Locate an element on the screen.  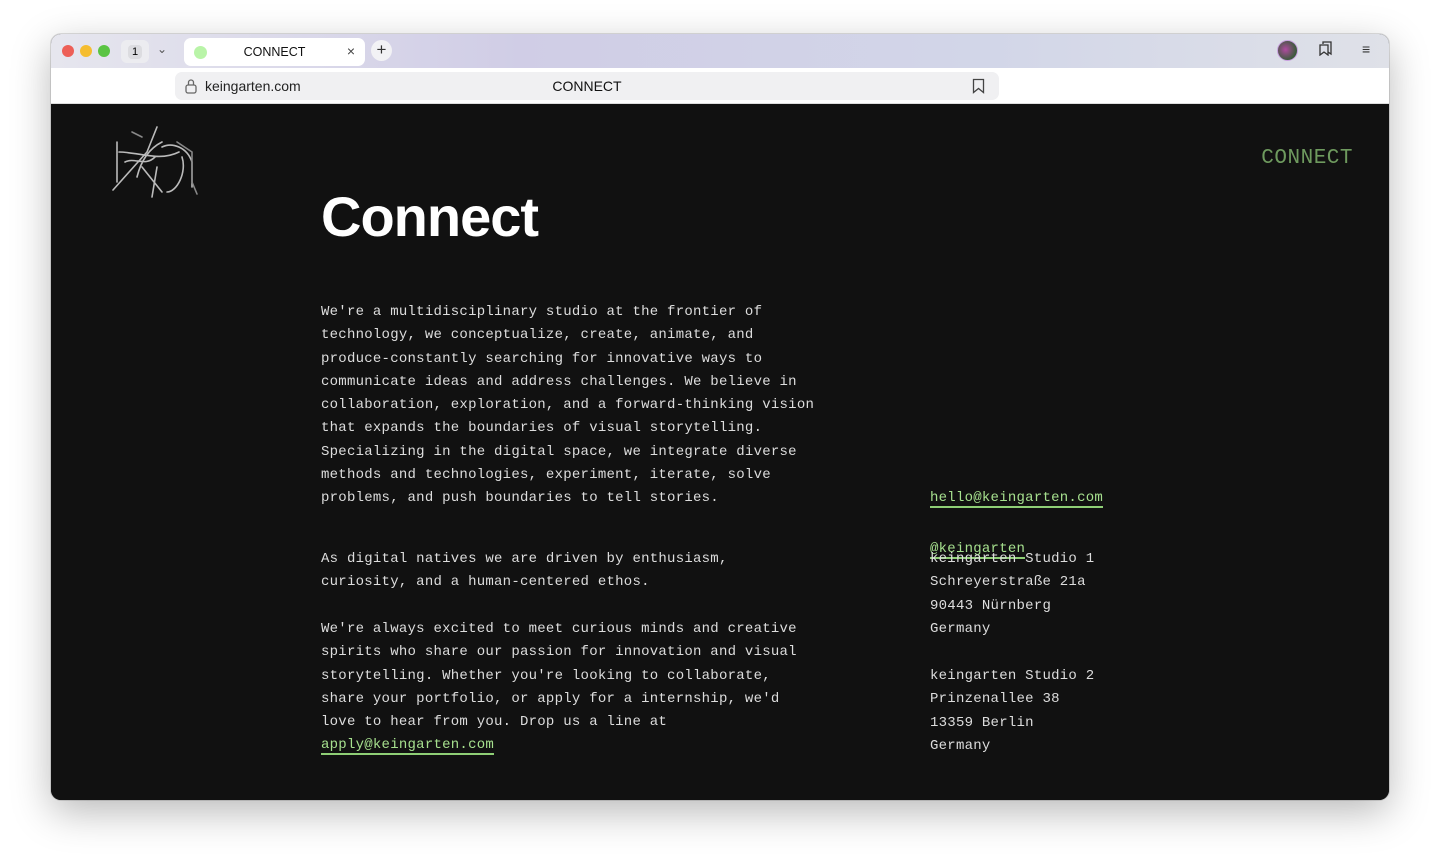
apply-email-link: apply@keingarten.com is located at coordinates (408, 746).